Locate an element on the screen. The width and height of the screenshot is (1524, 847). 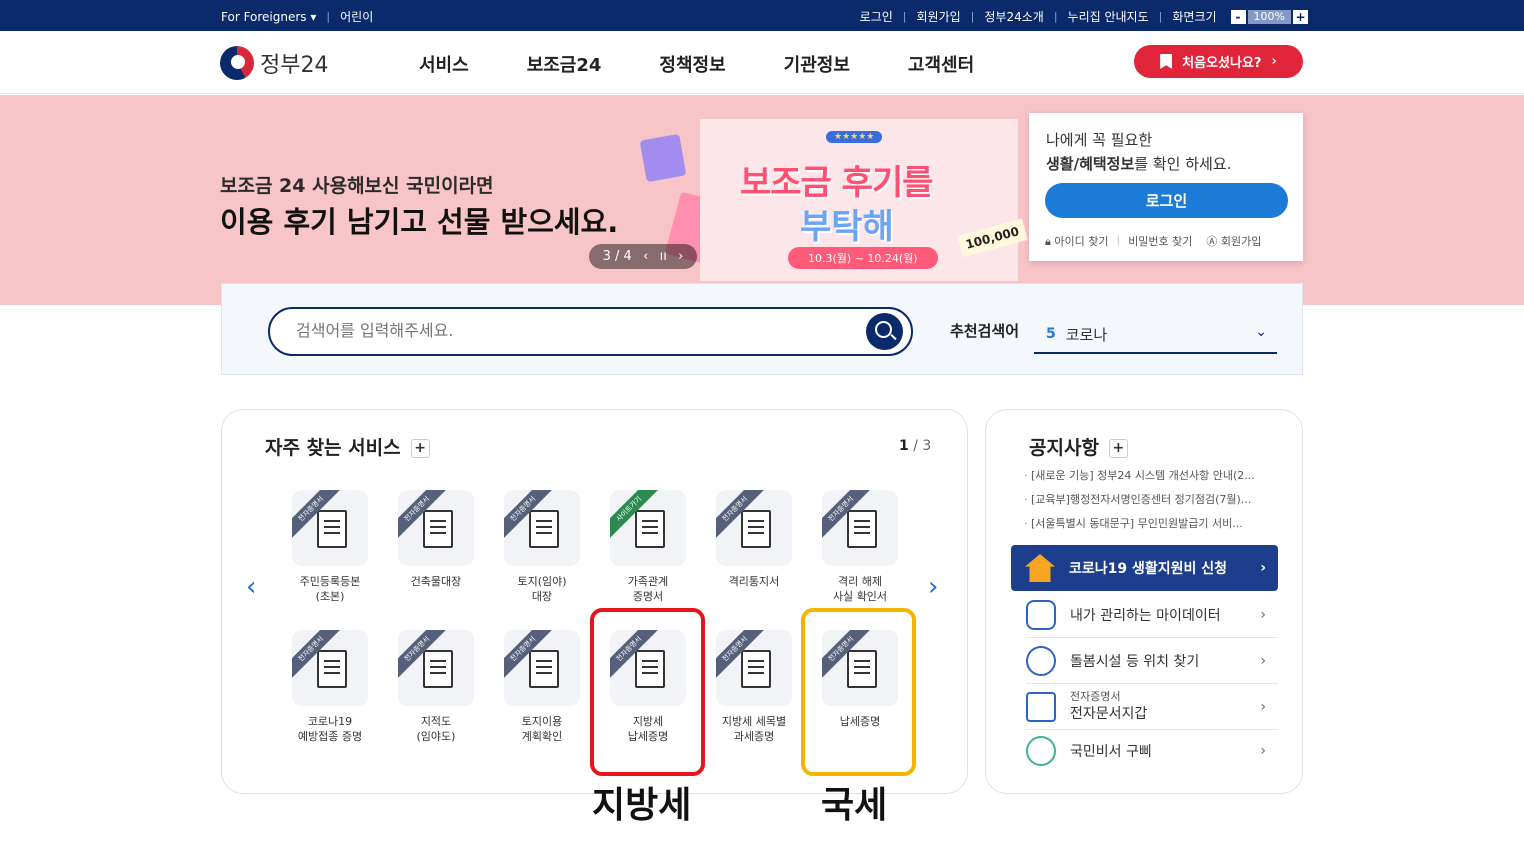
sitemap-link: 누리집 안내지도 is located at coordinates (1108, 16).